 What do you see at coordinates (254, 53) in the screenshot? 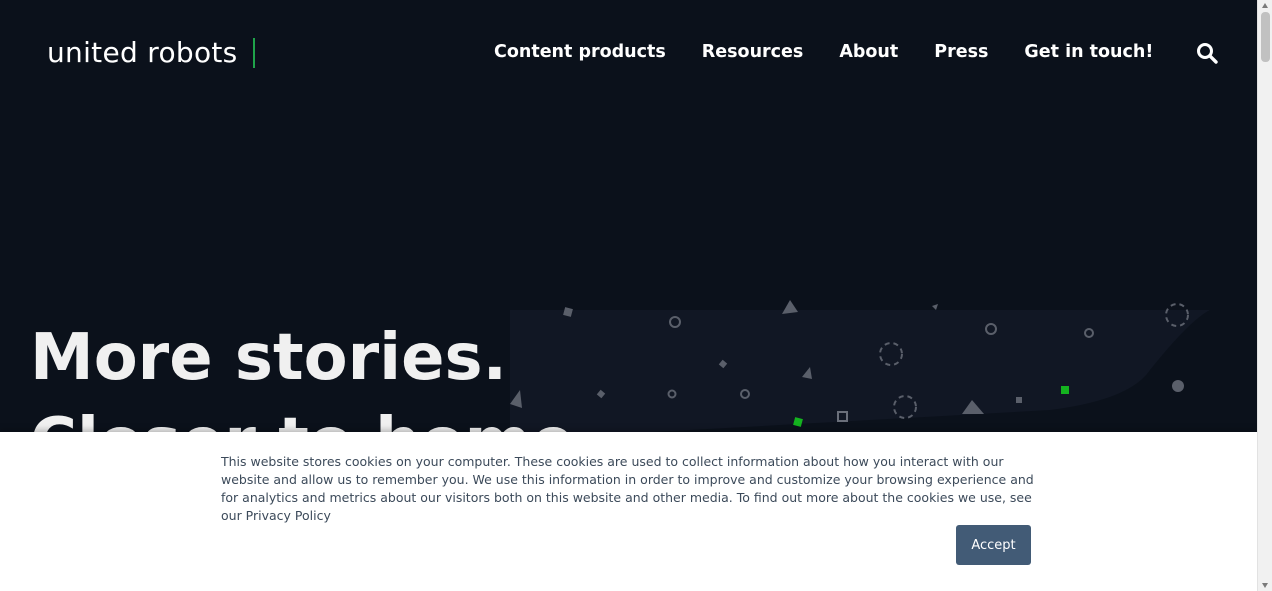
I see `logo-cursor` at bounding box center [254, 53].